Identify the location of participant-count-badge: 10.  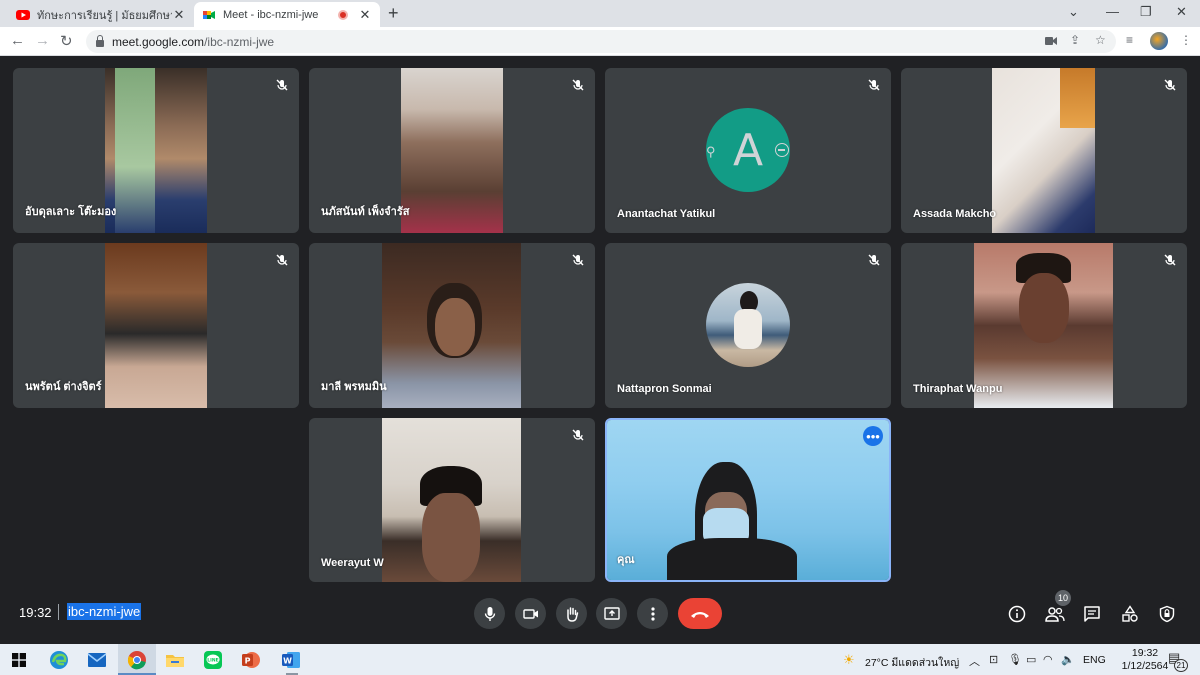
(1063, 598).